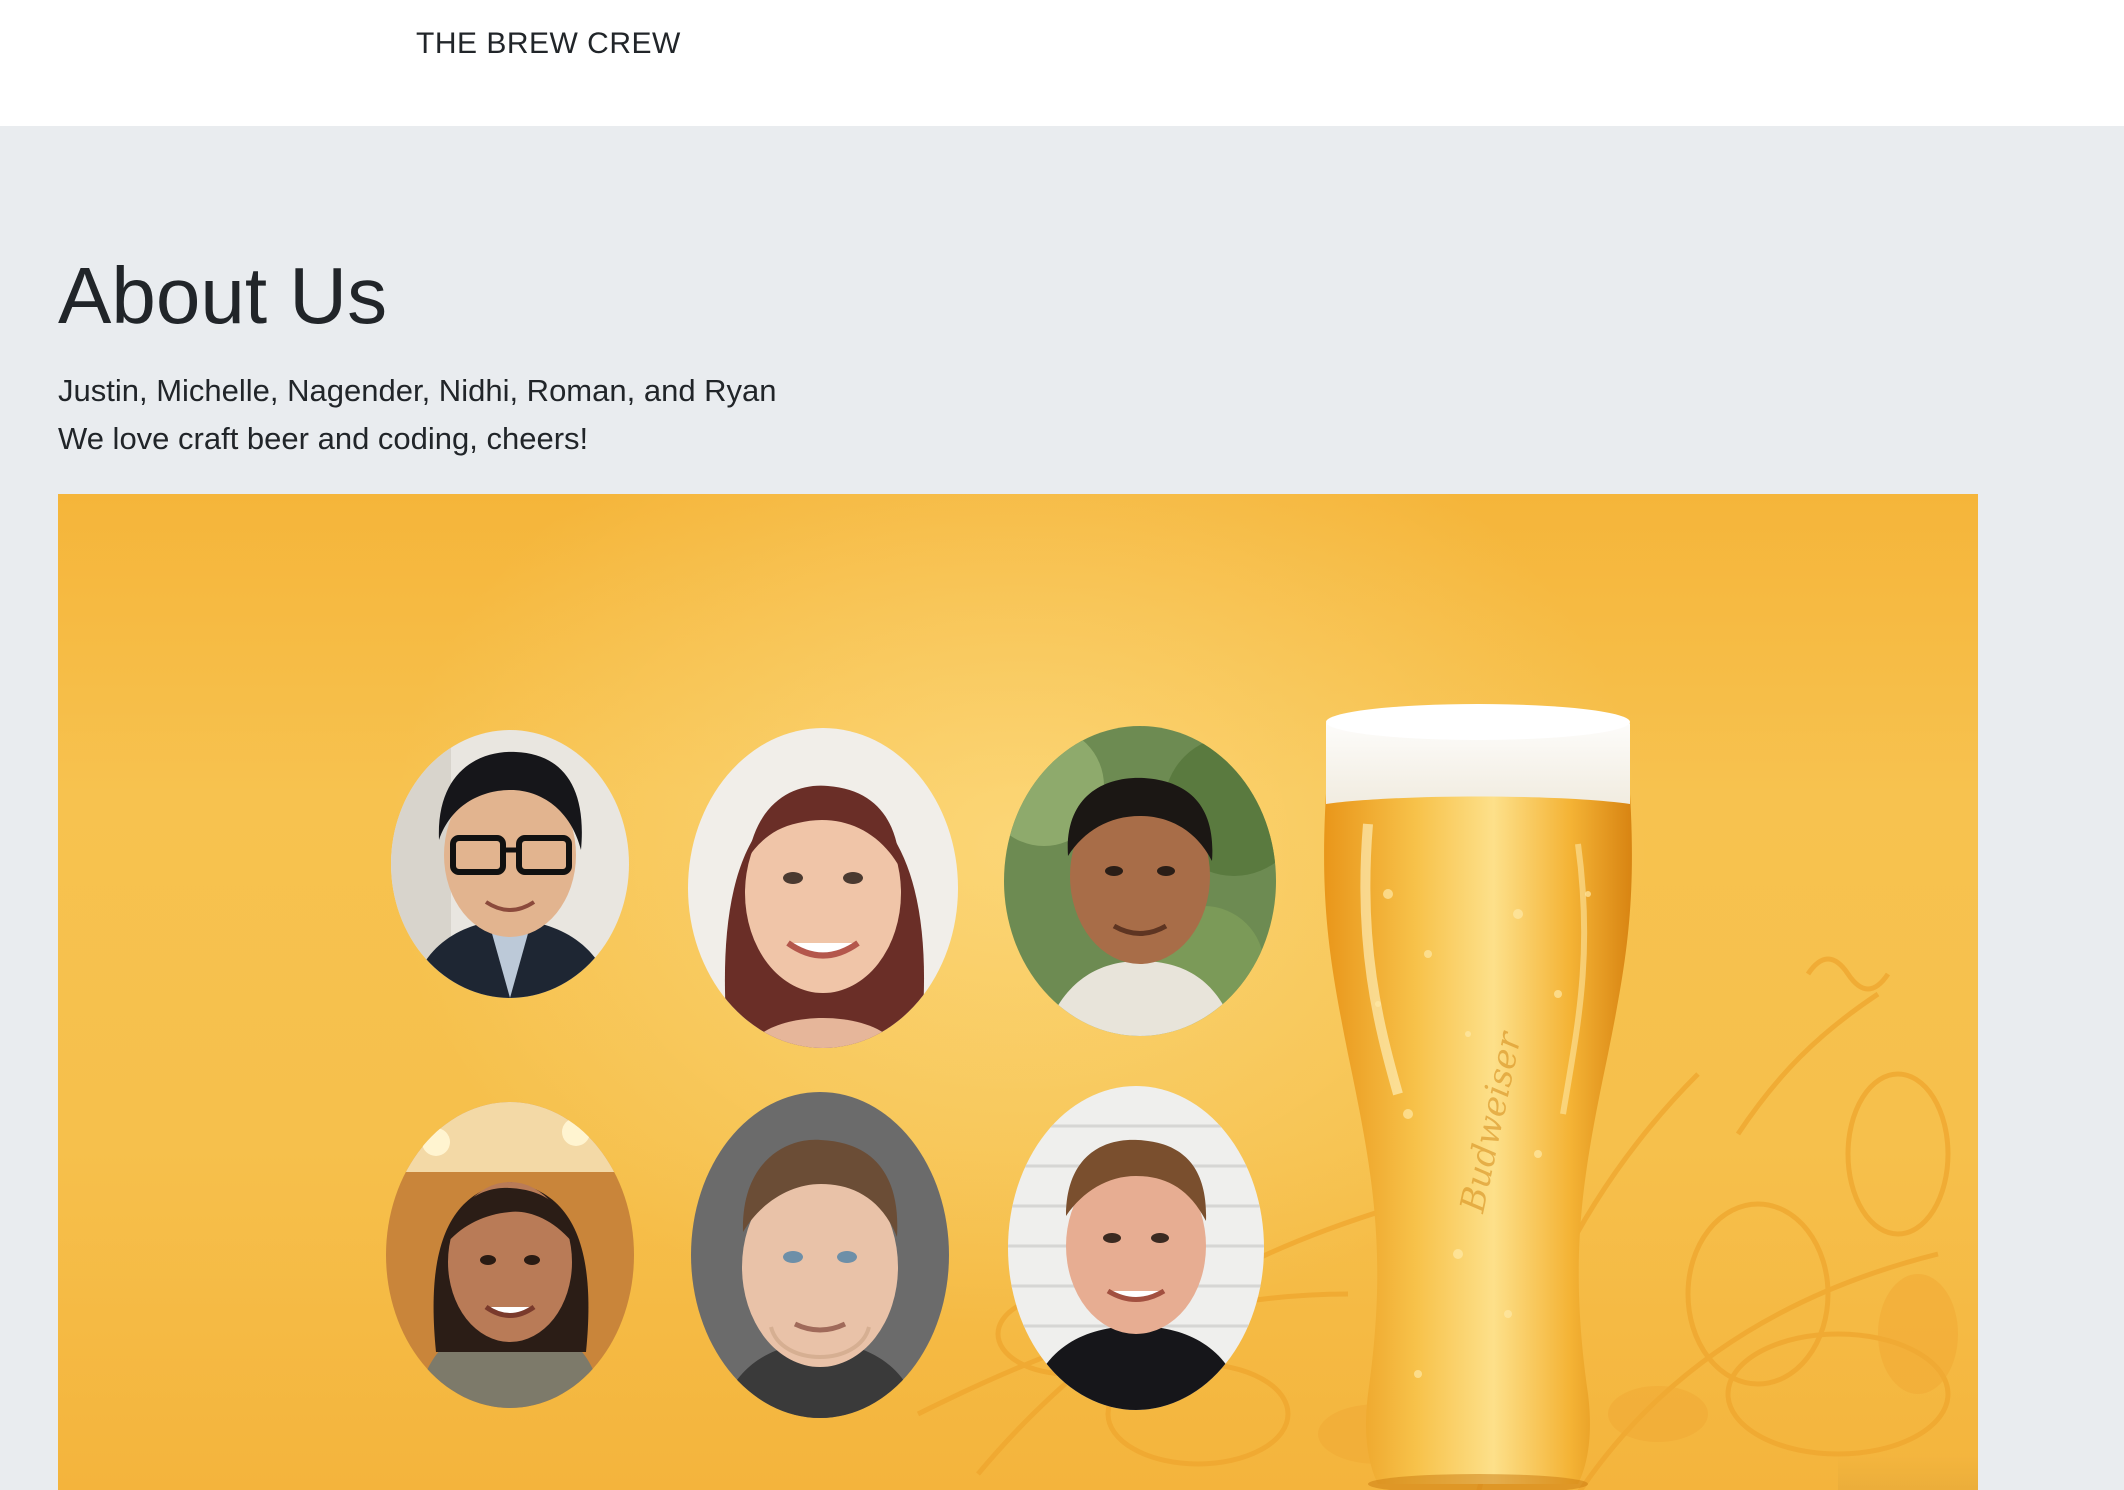 The height and width of the screenshot is (1490, 2124). Describe the element at coordinates (1136, 1248) in the screenshot. I see `team-photo-ryan` at that location.